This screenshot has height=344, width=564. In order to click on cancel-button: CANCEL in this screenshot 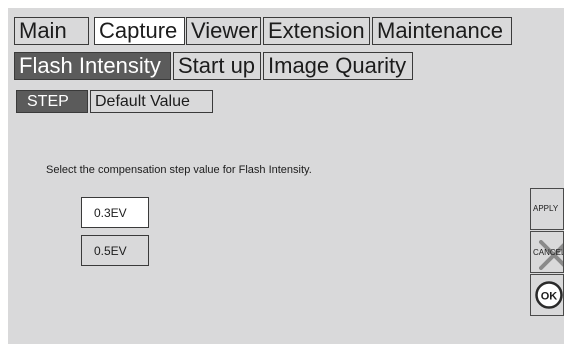, I will do `click(547, 252)`.